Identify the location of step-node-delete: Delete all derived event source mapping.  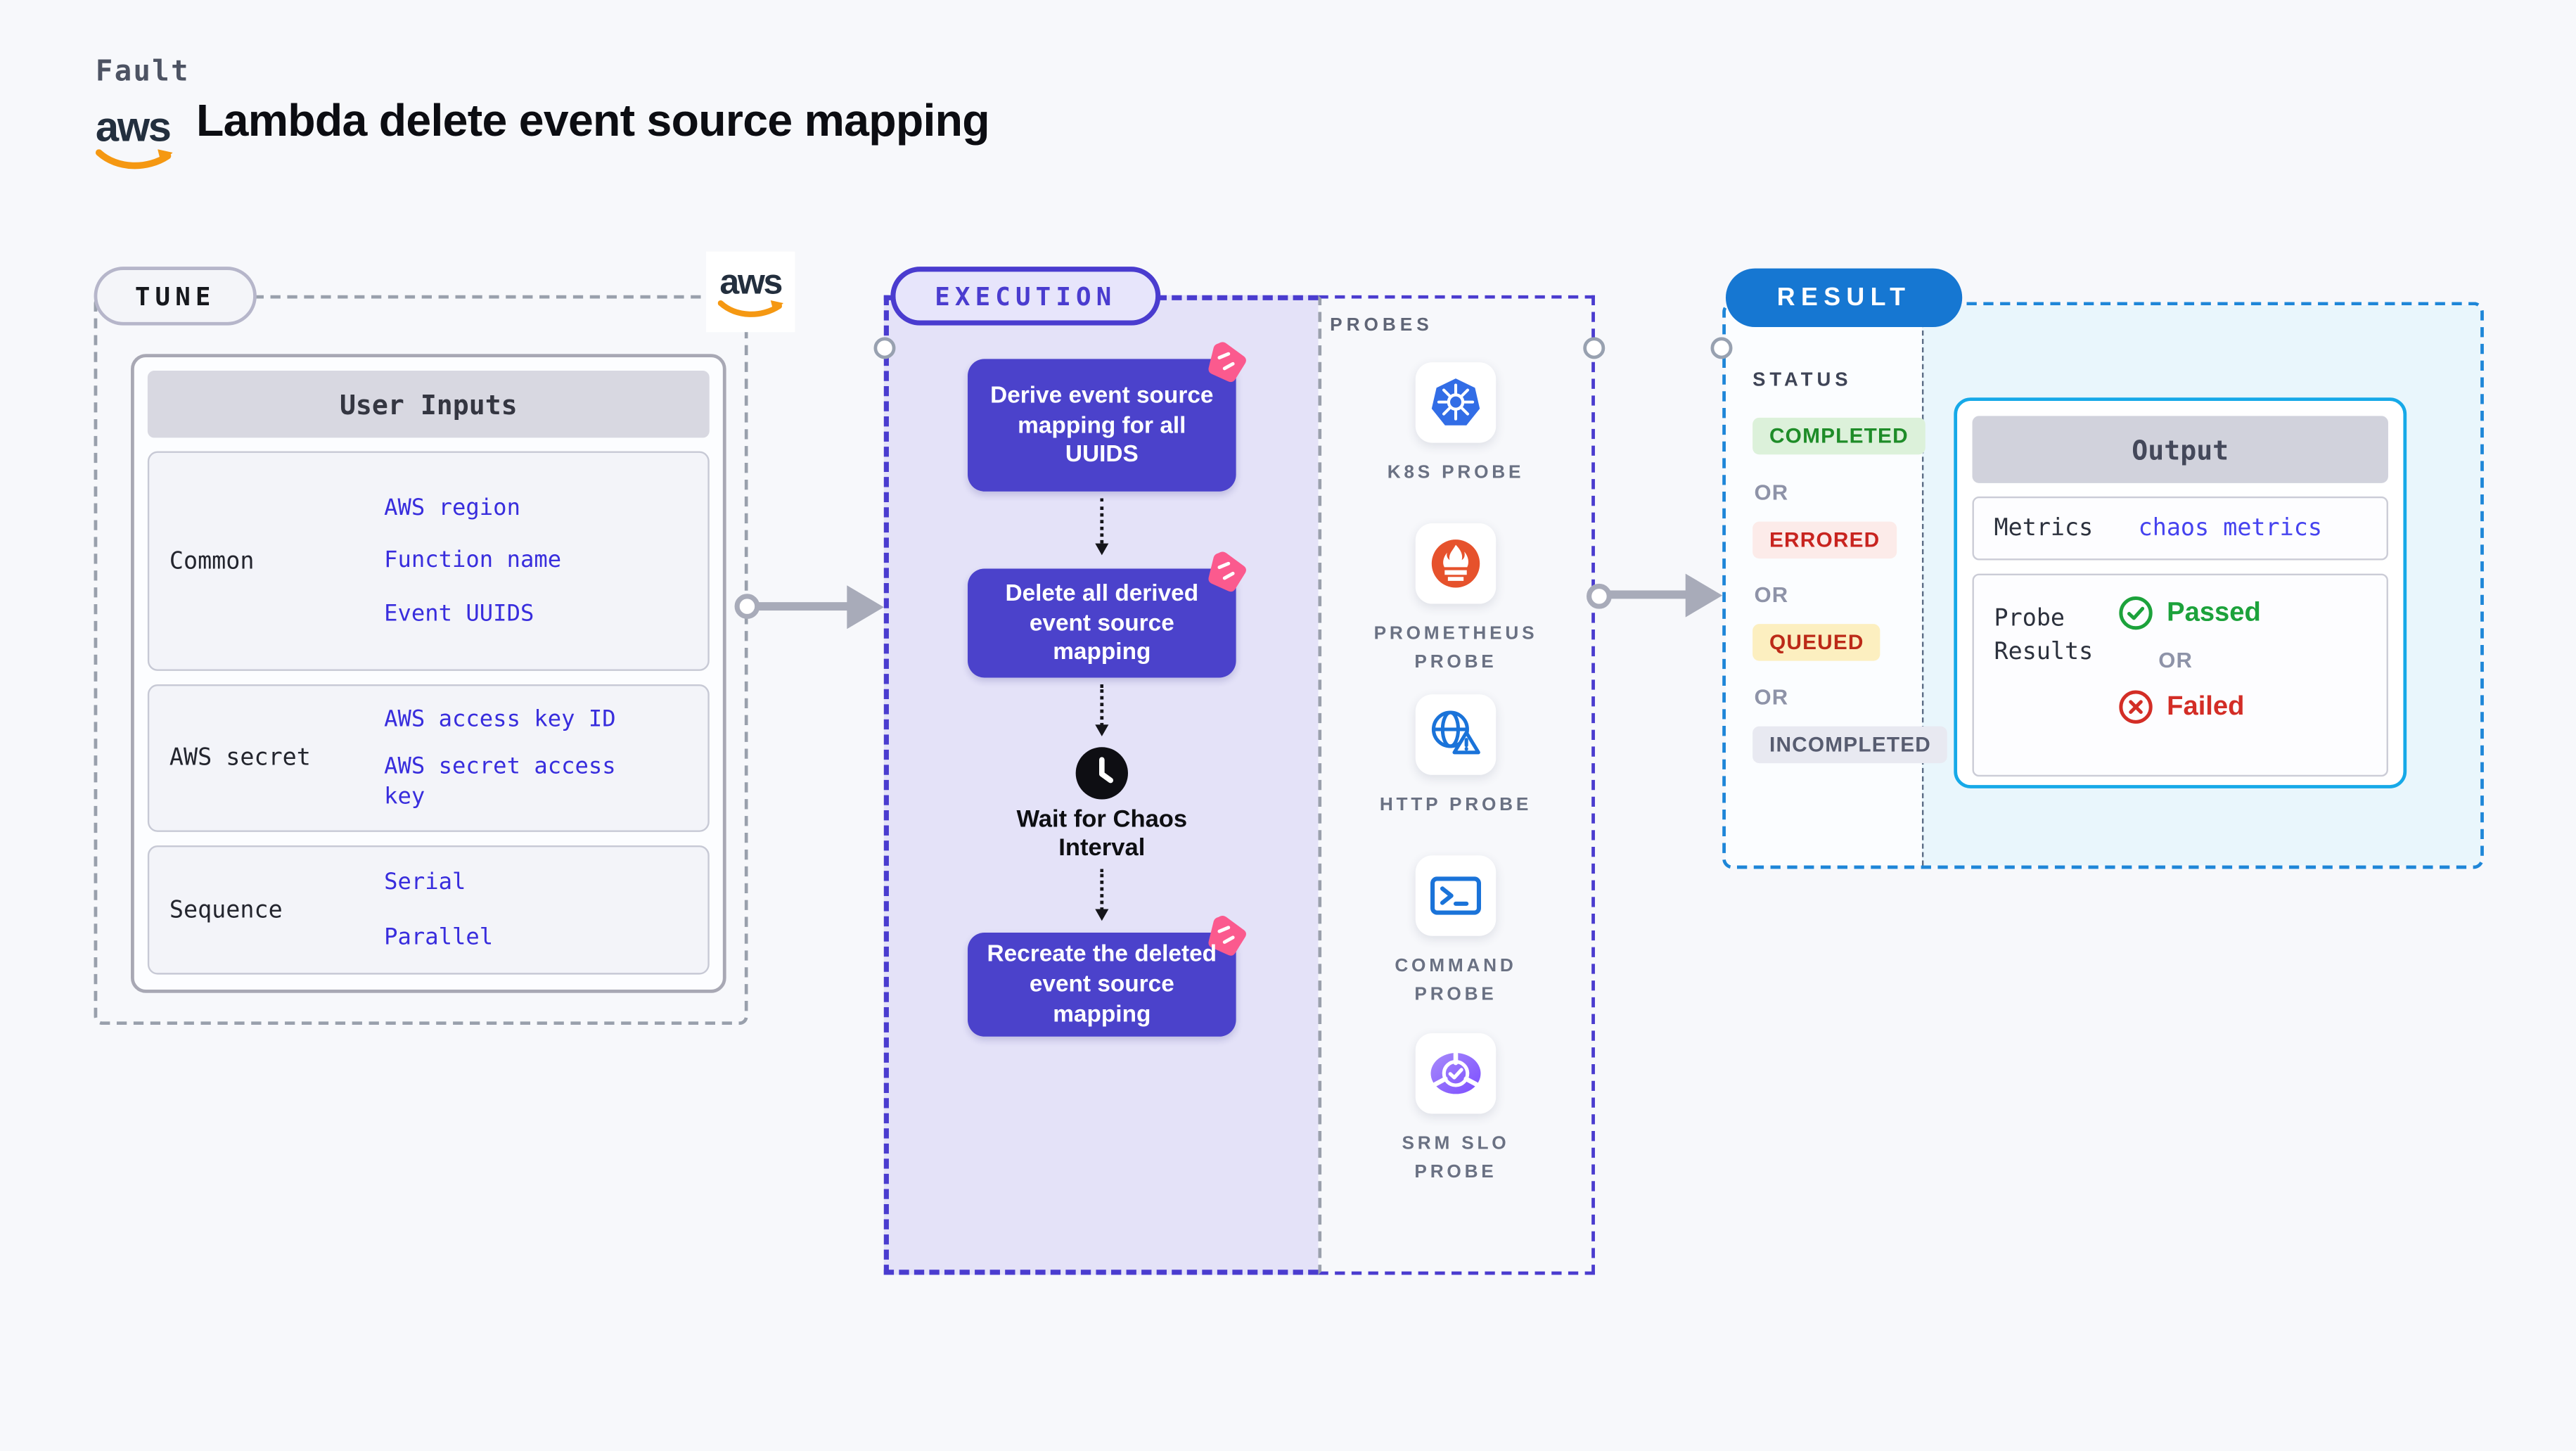
(1107, 614).